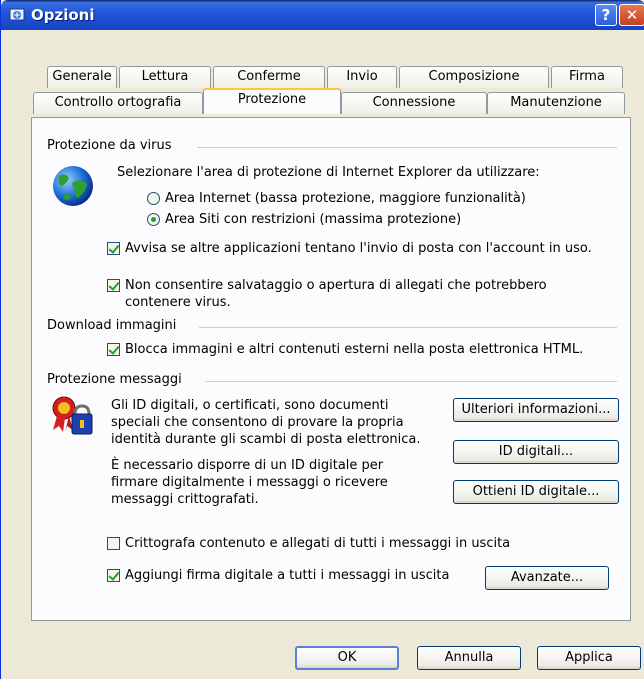 The image size is (644, 679). I want to click on group-secure-divider, so click(411, 381).